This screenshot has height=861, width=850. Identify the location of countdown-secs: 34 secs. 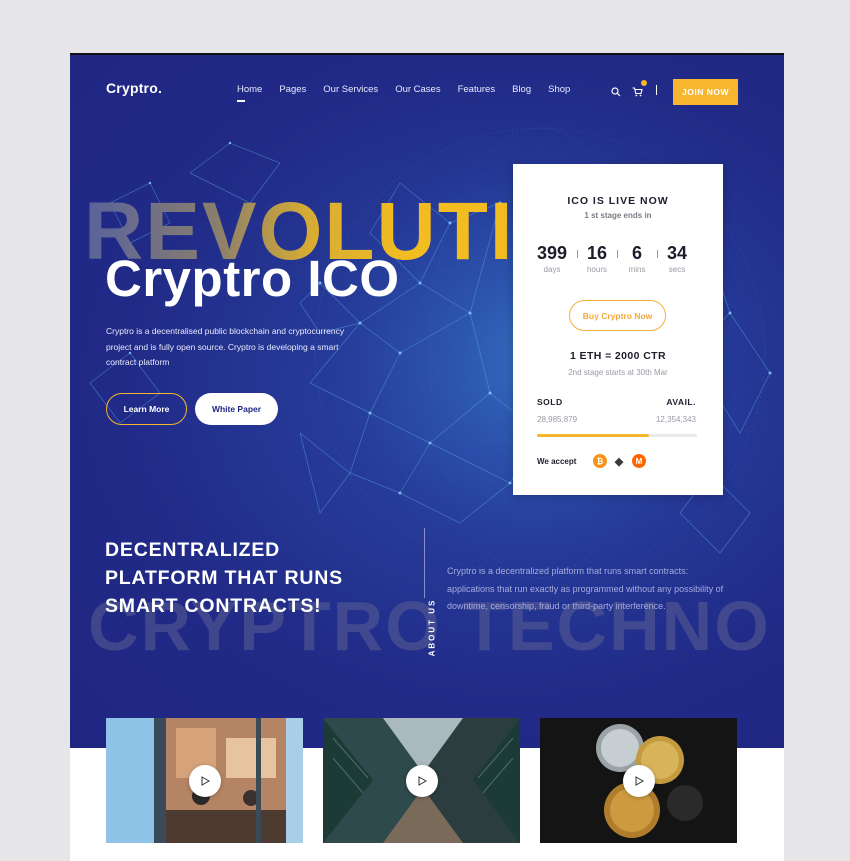
(677, 258).